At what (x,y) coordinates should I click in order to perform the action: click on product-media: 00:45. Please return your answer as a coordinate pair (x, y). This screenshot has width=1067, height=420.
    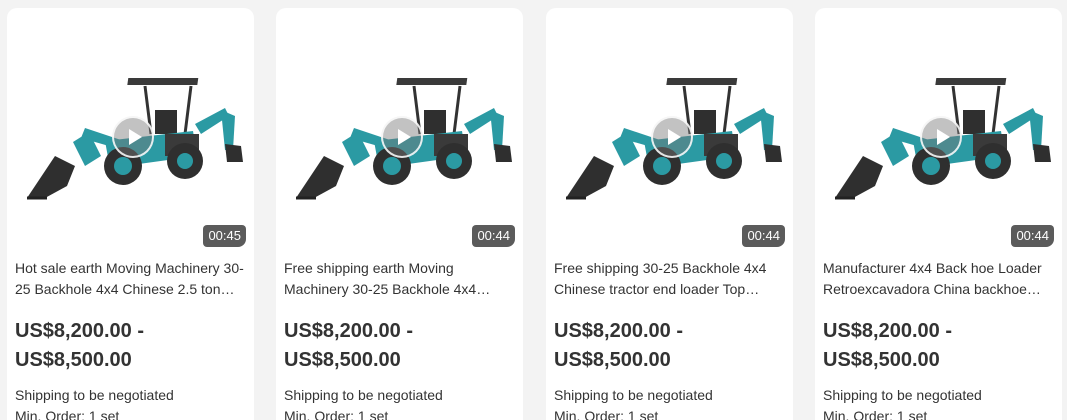
    Looking at the image, I should click on (130, 131).